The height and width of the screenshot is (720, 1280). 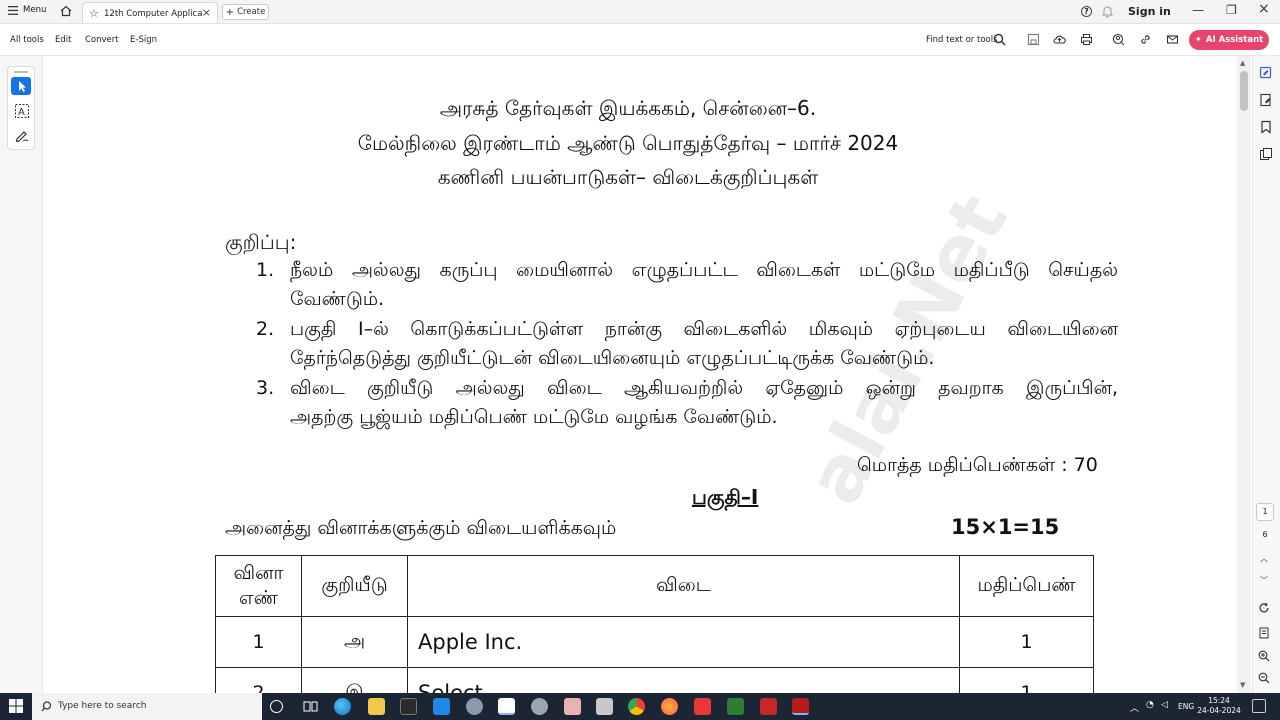 I want to click on camtasia-icon, so click(x=735, y=706).